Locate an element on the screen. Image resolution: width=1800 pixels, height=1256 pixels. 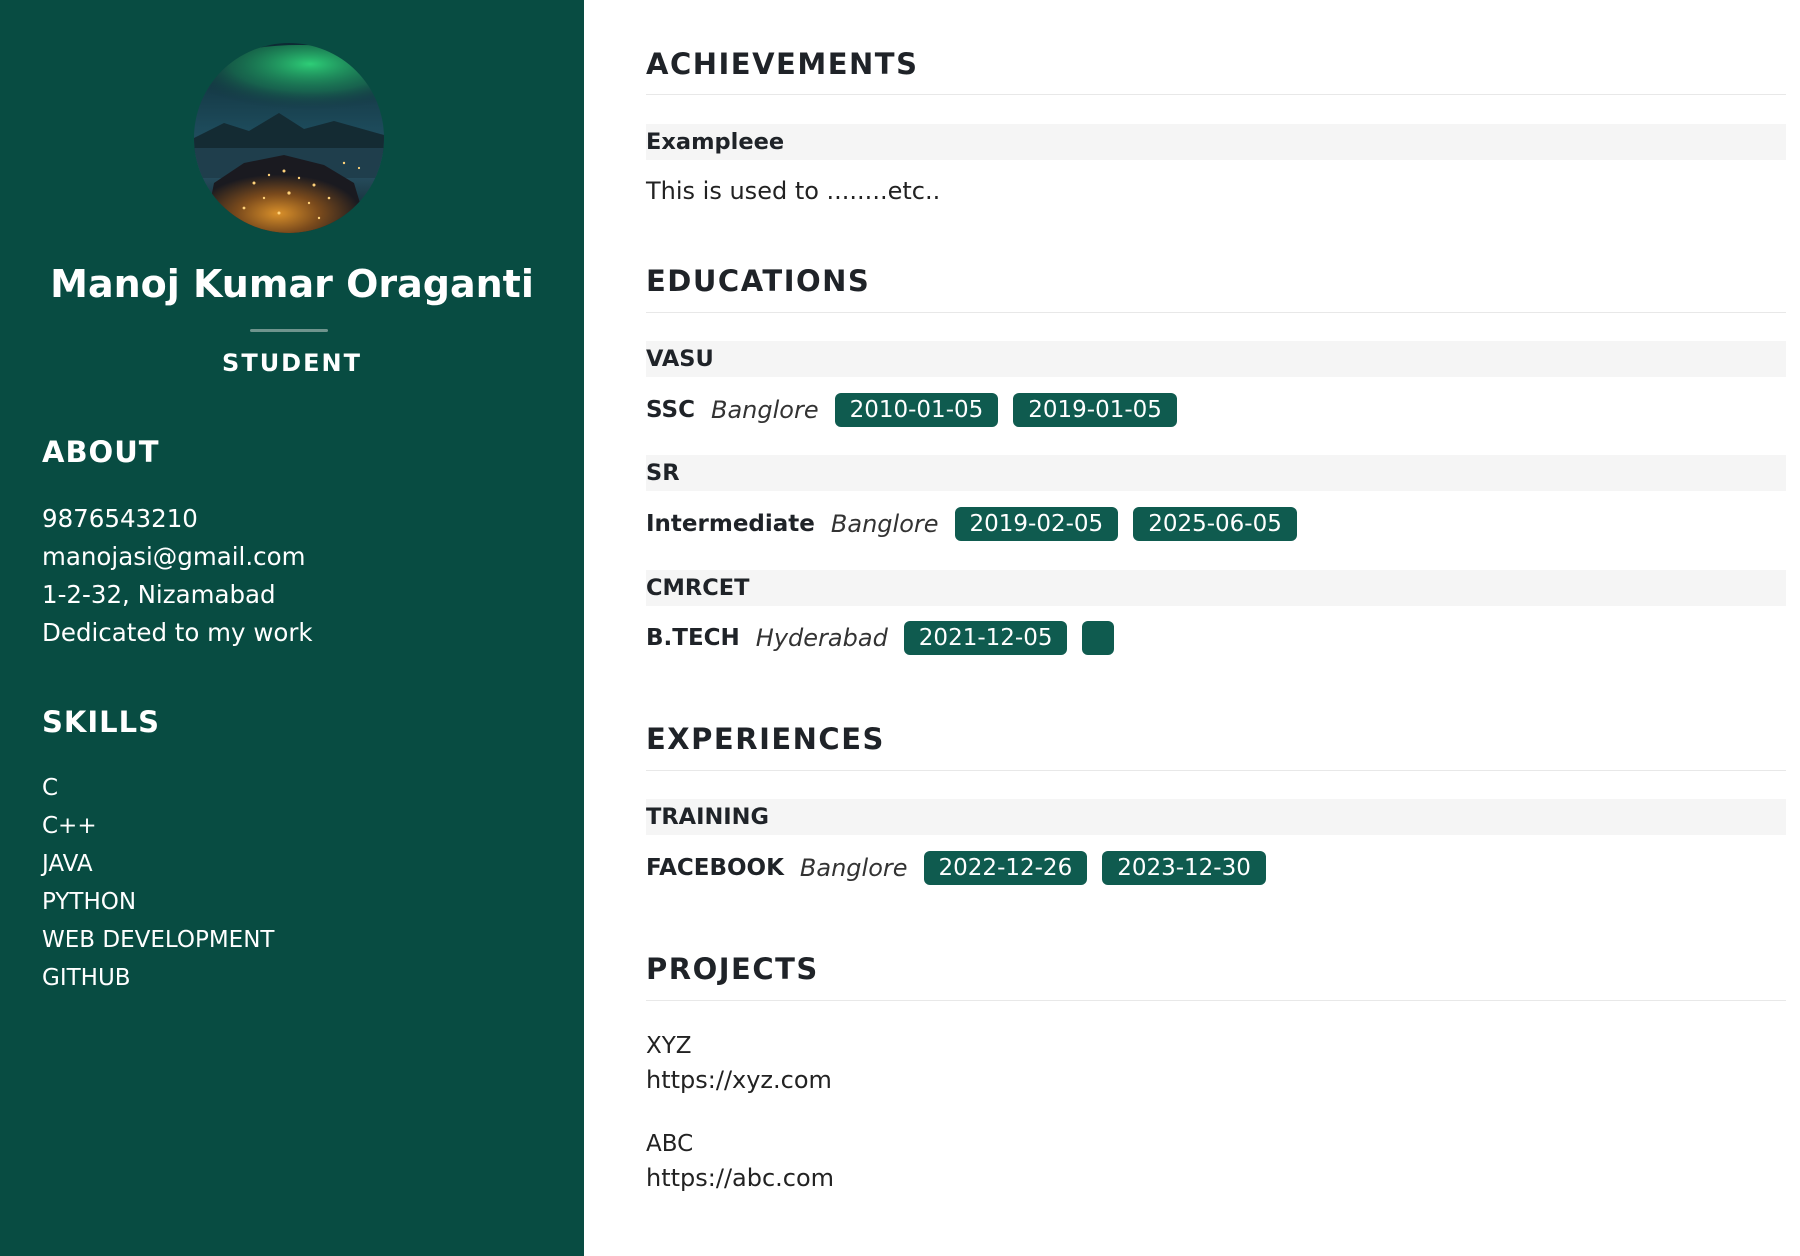
education-location: Hyderabad is located at coordinates (821, 638).